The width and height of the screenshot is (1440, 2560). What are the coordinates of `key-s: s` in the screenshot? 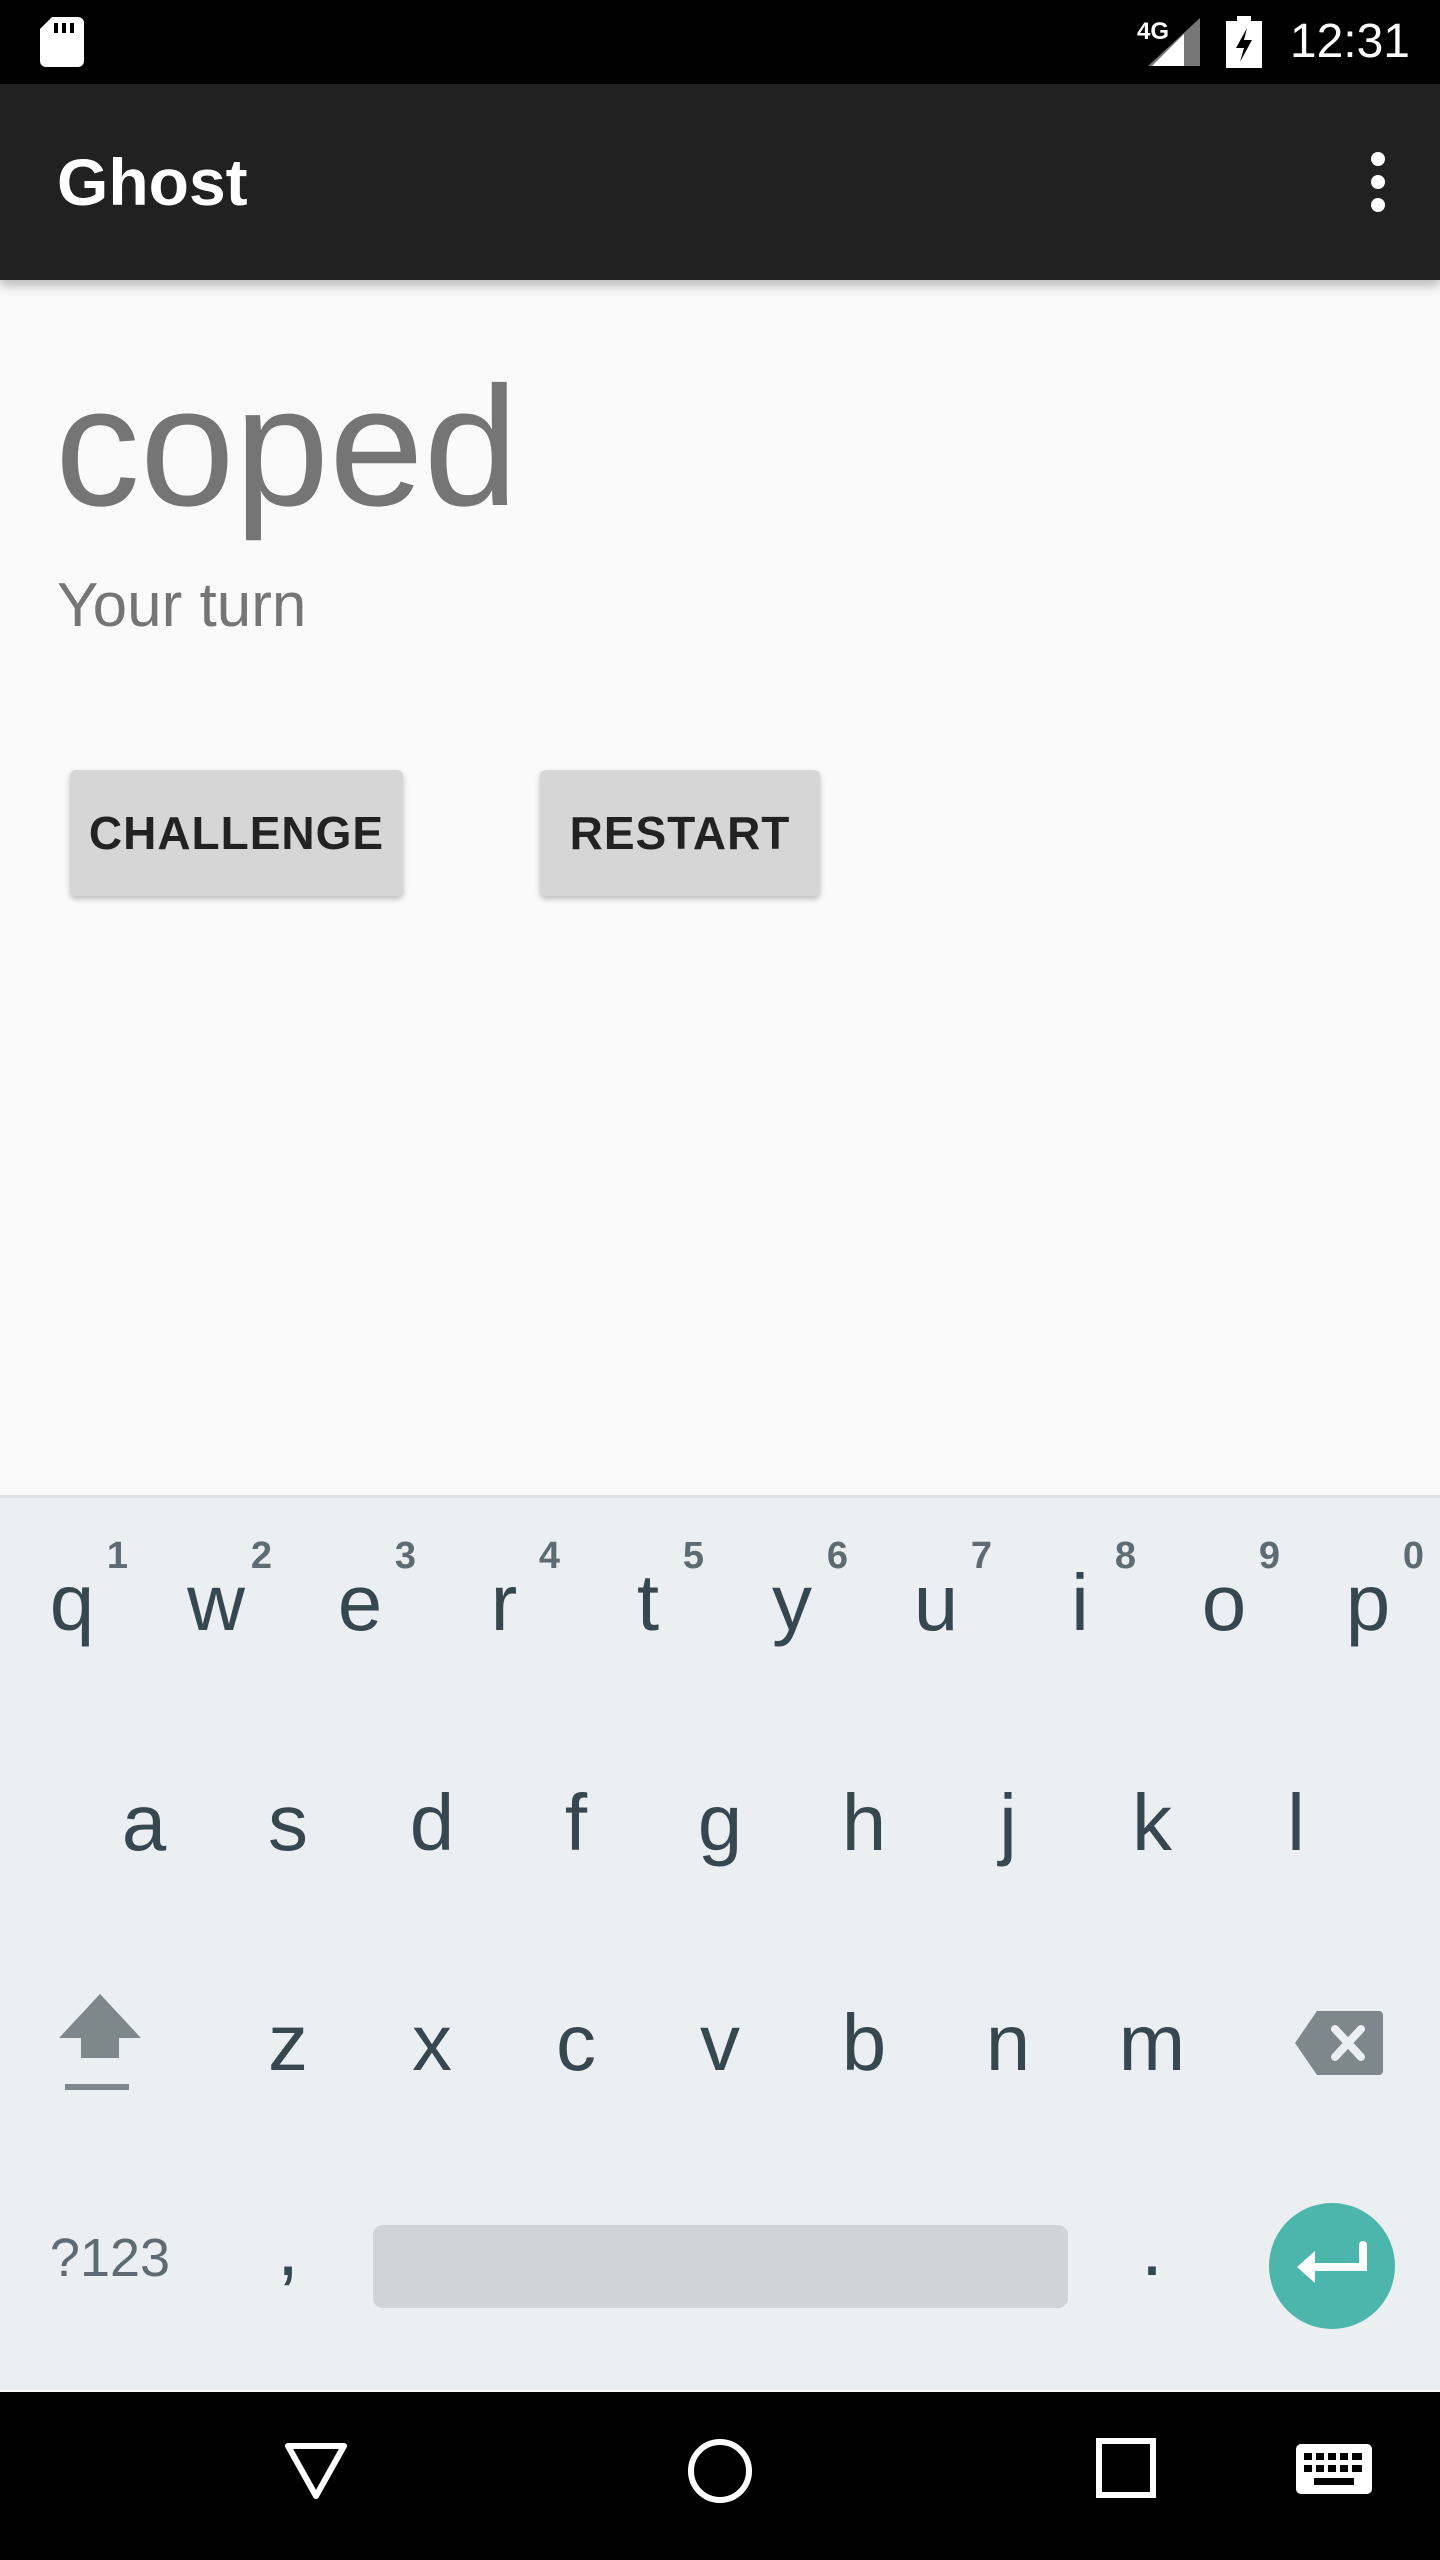 It's located at (288, 1823).